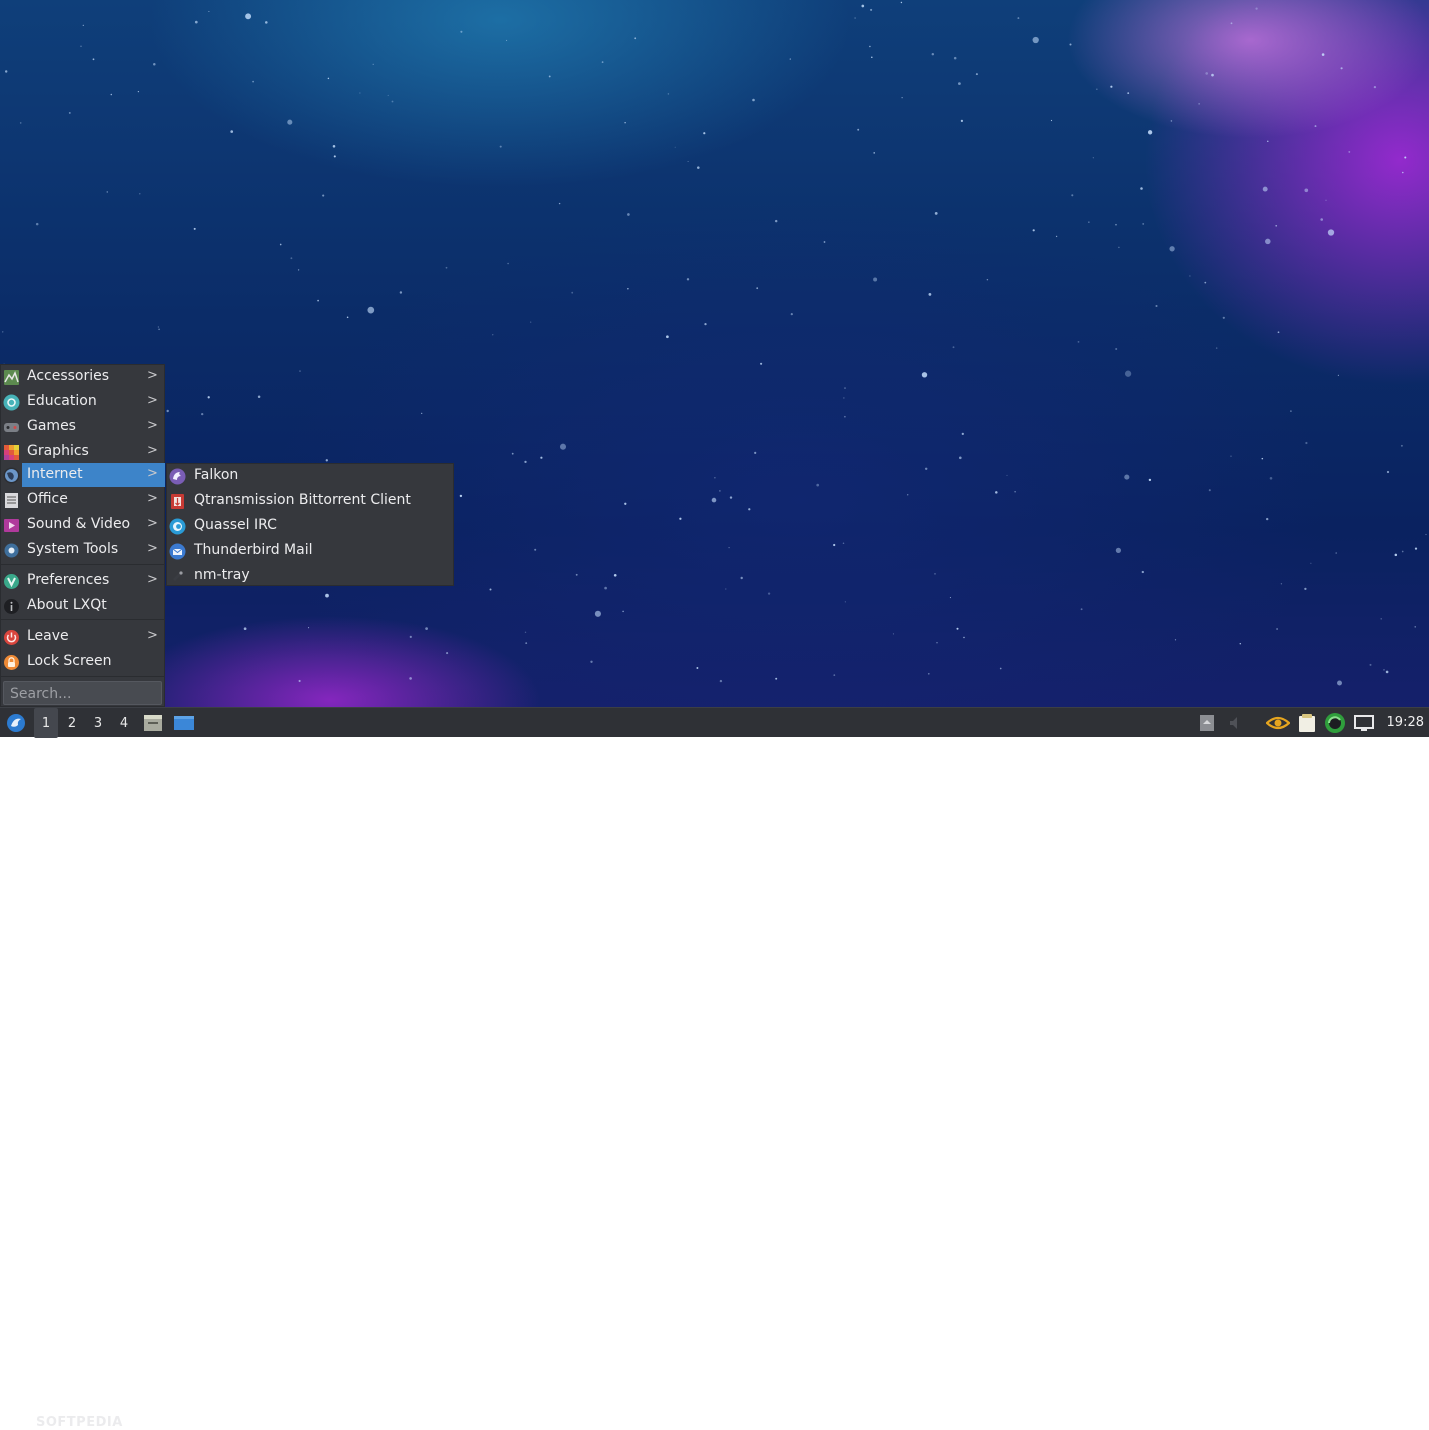  I want to click on menu-item-office: Office >, so click(83, 500).